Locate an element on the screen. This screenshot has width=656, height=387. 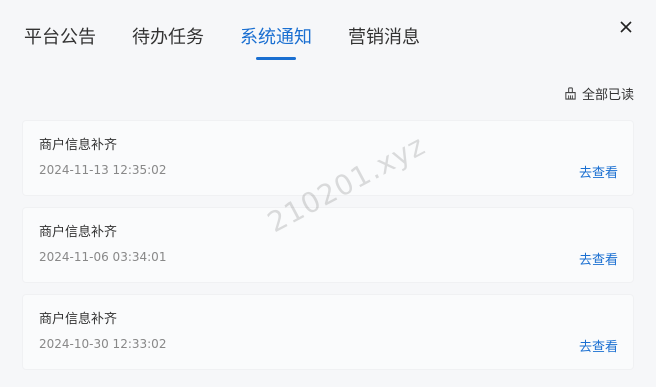
mark-all-read-label: 全部已读 is located at coordinates (607, 95).